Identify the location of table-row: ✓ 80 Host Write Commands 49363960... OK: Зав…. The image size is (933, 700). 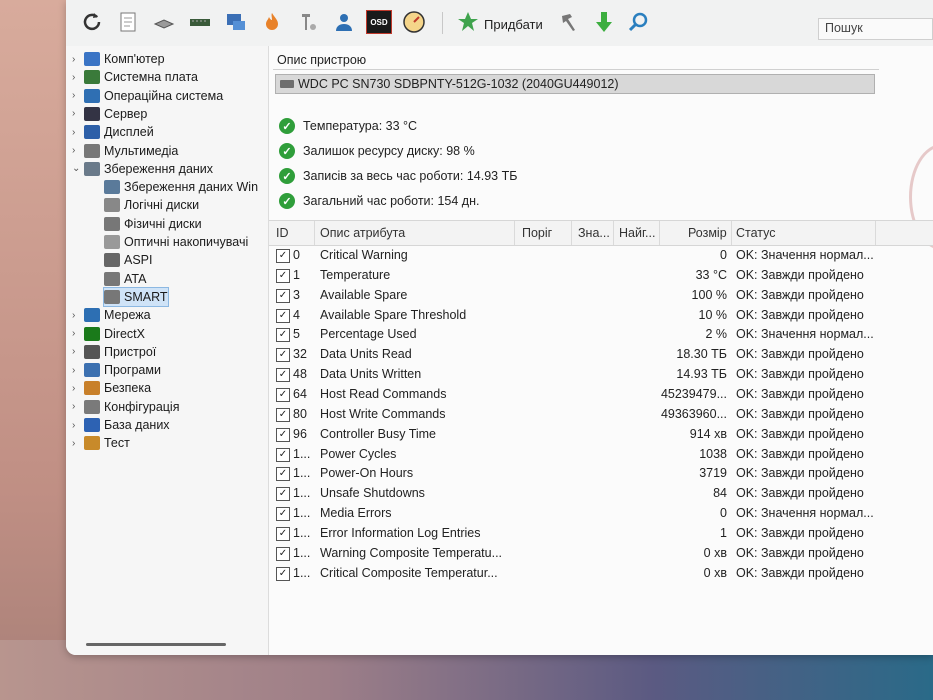
(601, 415).